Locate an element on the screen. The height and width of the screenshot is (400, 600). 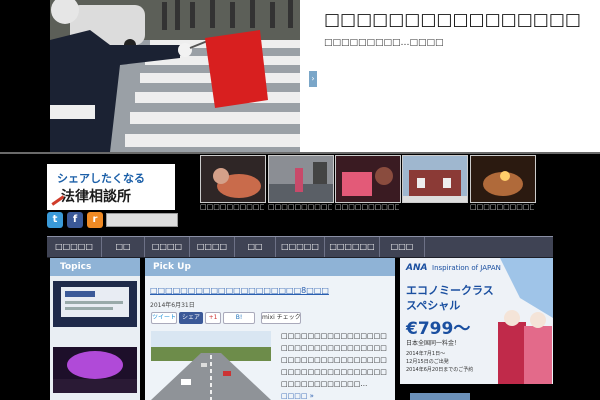
slider-next-button: › is located at coordinates (313, 79).